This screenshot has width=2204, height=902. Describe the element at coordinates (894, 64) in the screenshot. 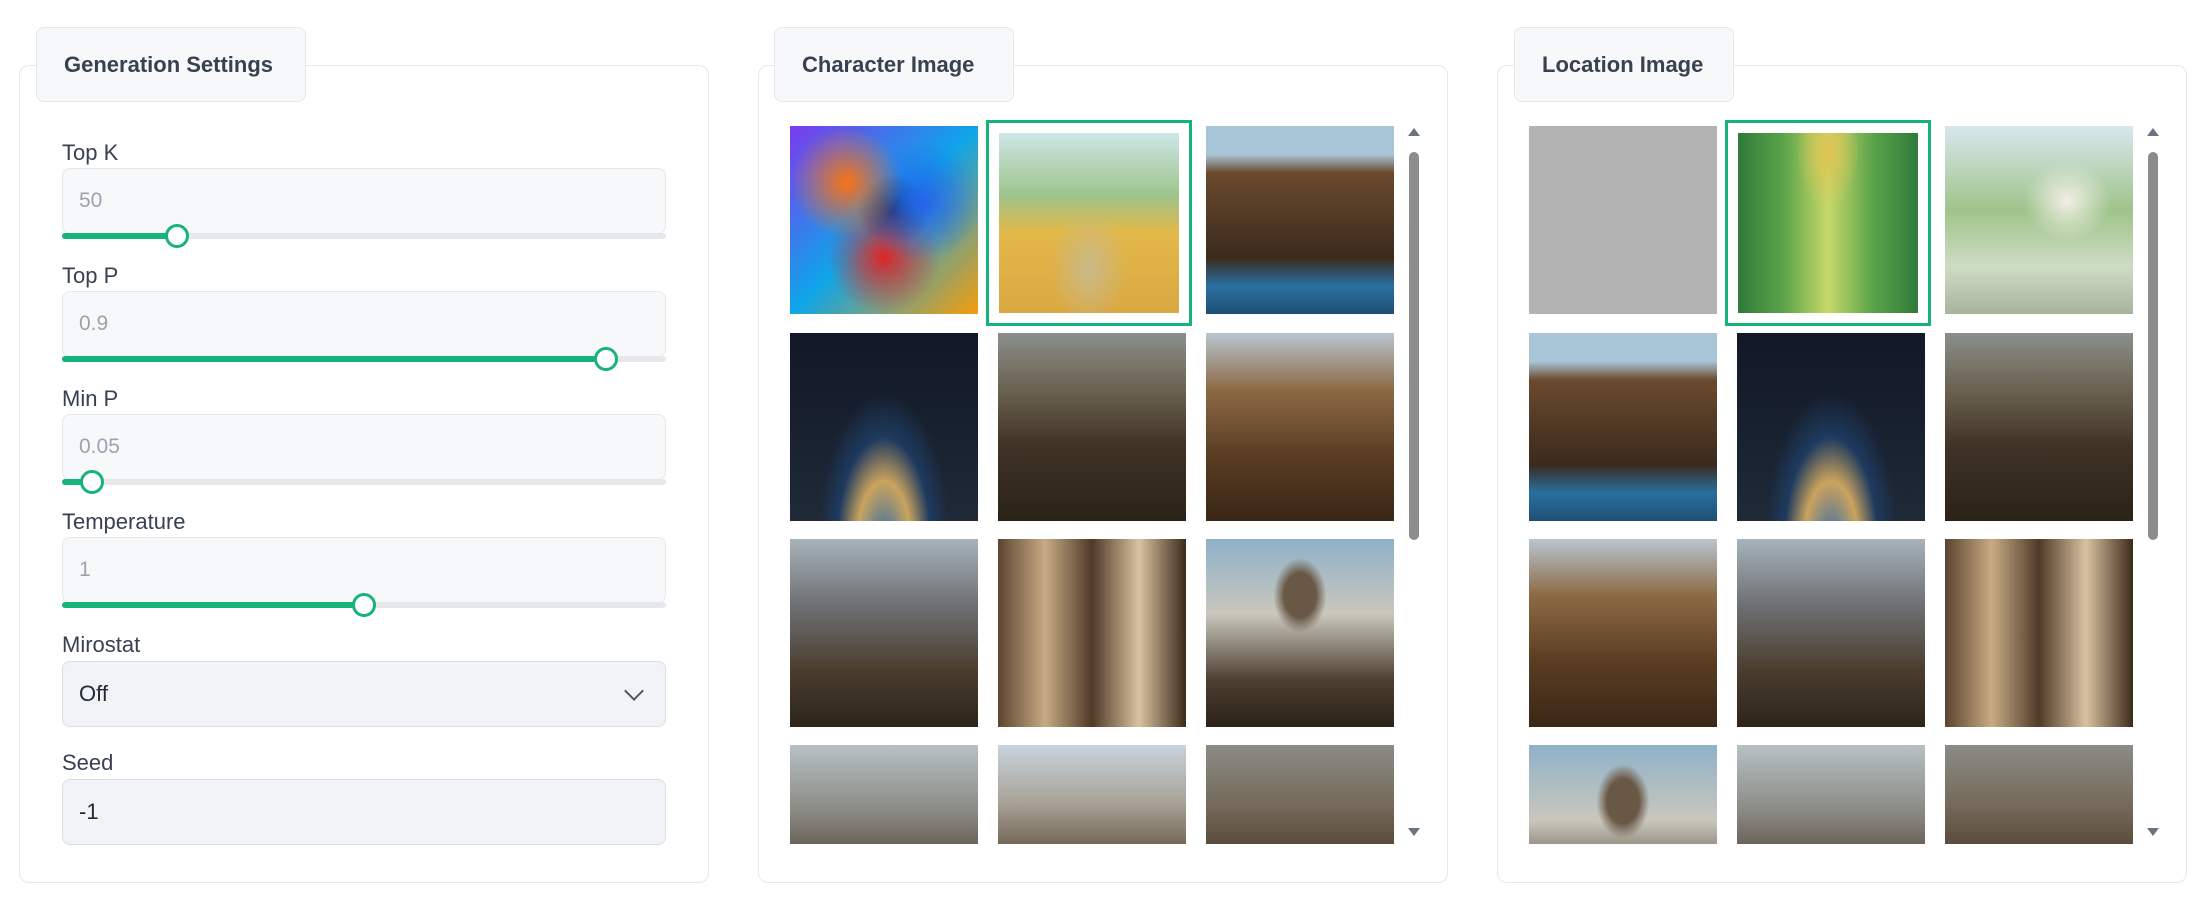

I see `character-image-tab: Character Image` at that location.